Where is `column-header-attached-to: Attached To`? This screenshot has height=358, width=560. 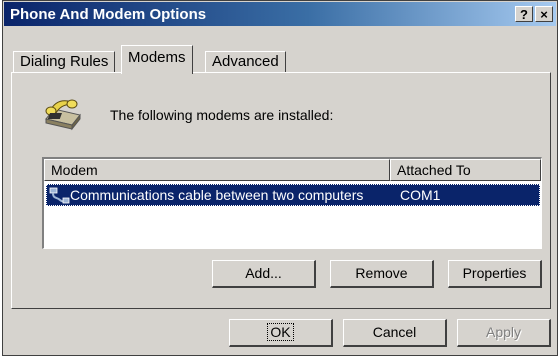 column-header-attached-to: Attached To is located at coordinates (465, 170).